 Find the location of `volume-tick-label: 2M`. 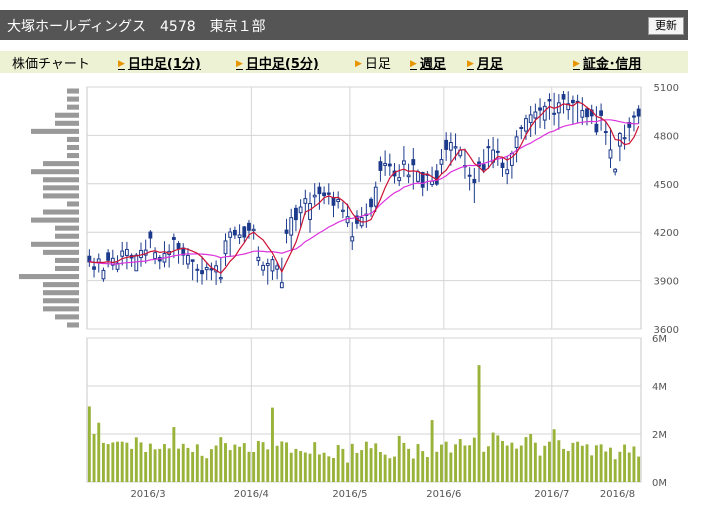

volume-tick-label: 2M is located at coordinates (659, 435).